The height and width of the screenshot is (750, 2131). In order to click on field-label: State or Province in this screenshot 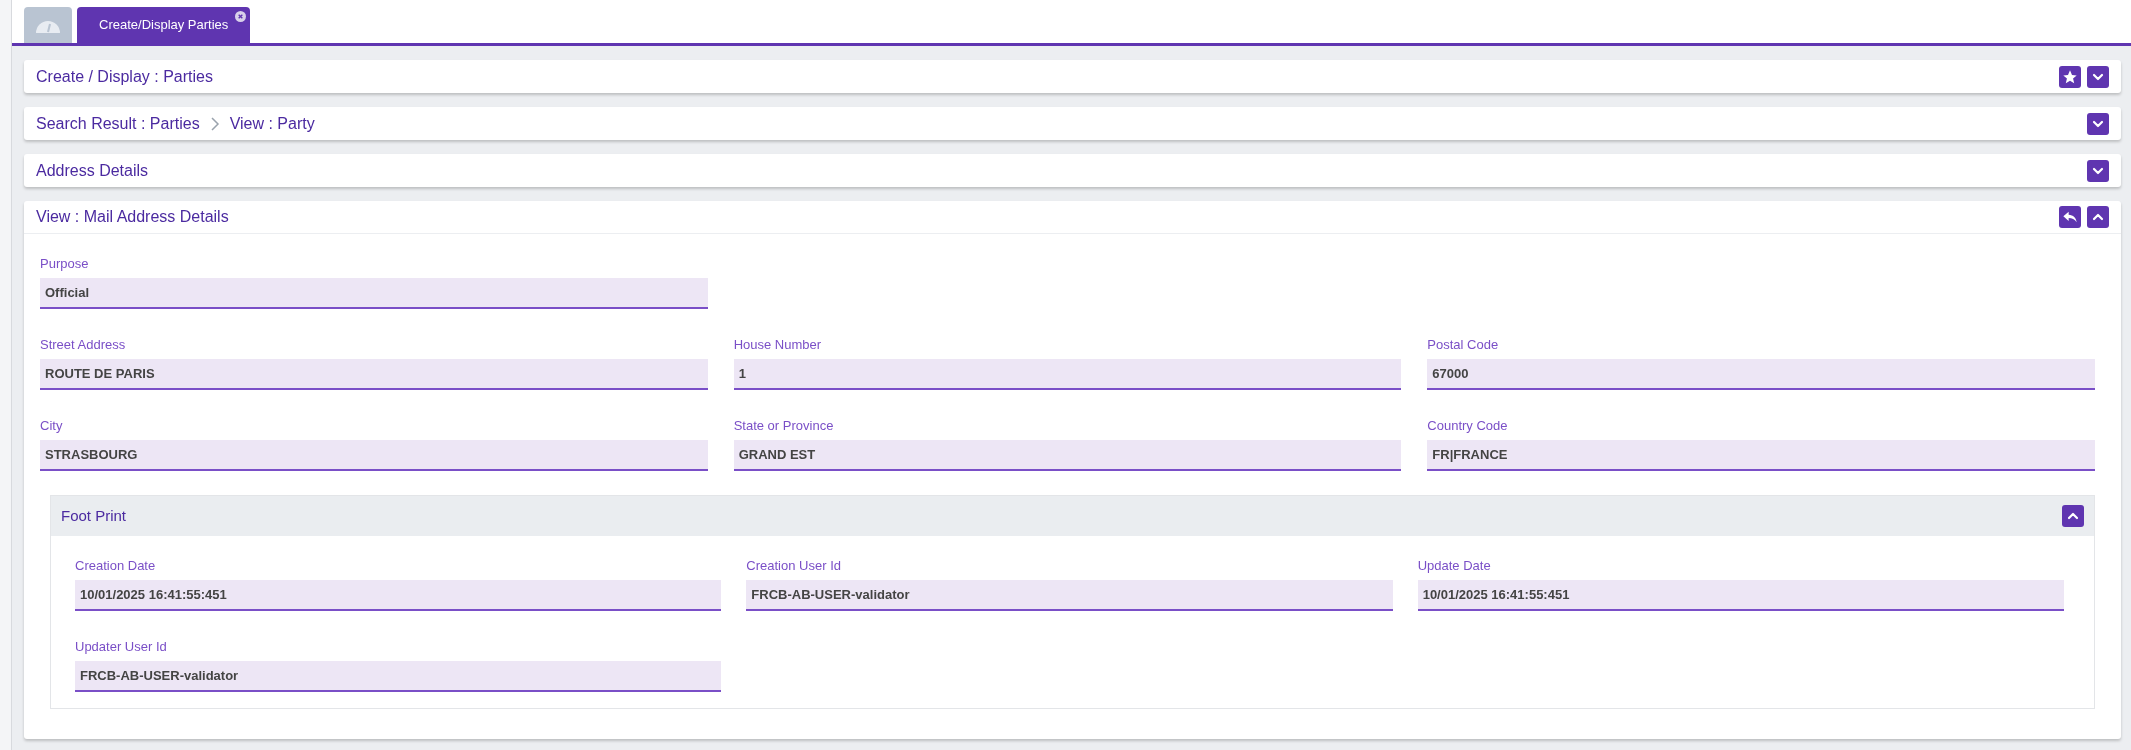, I will do `click(784, 426)`.